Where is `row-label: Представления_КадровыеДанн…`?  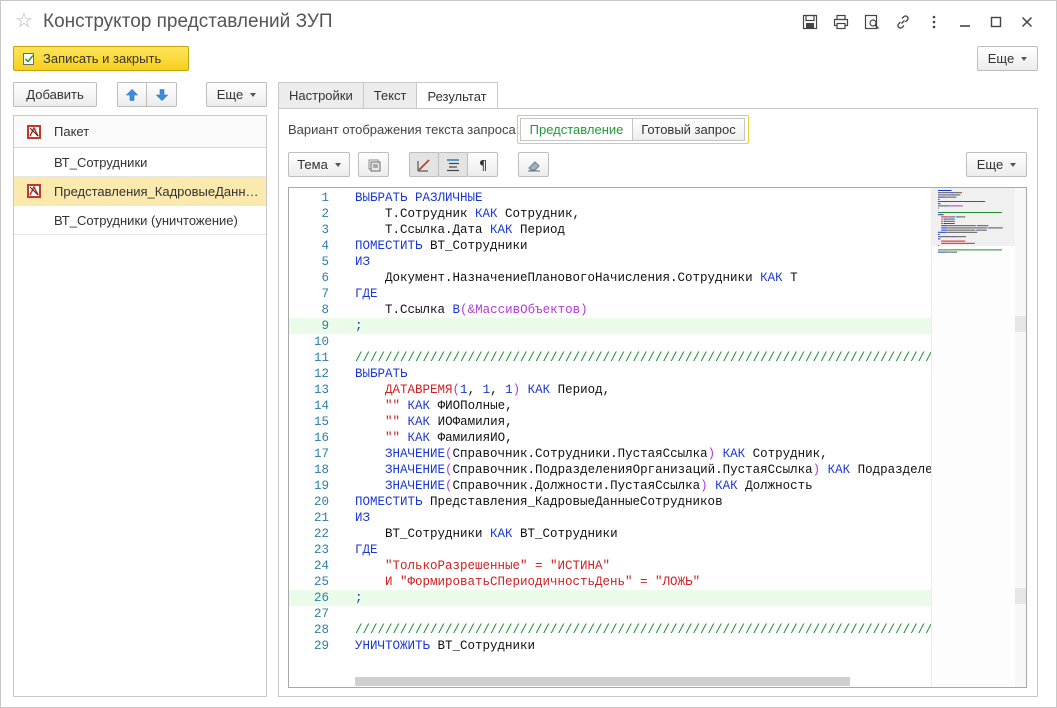 row-label: Представления_КадровыеДанн… is located at coordinates (156, 191).